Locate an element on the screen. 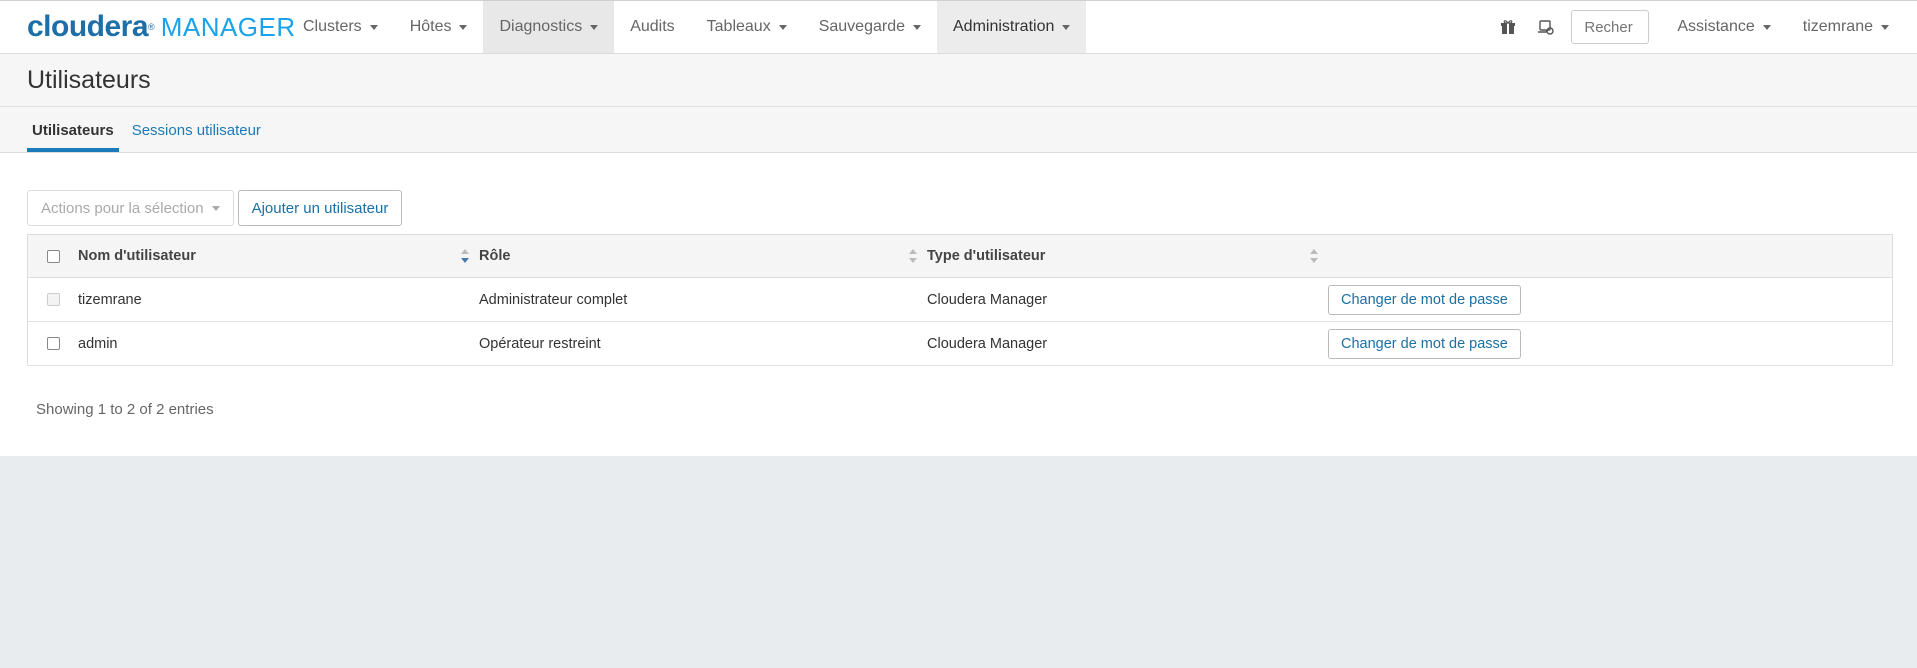 The height and width of the screenshot is (668, 1917). nav-tableaux: Tableaux is located at coordinates (747, 27).